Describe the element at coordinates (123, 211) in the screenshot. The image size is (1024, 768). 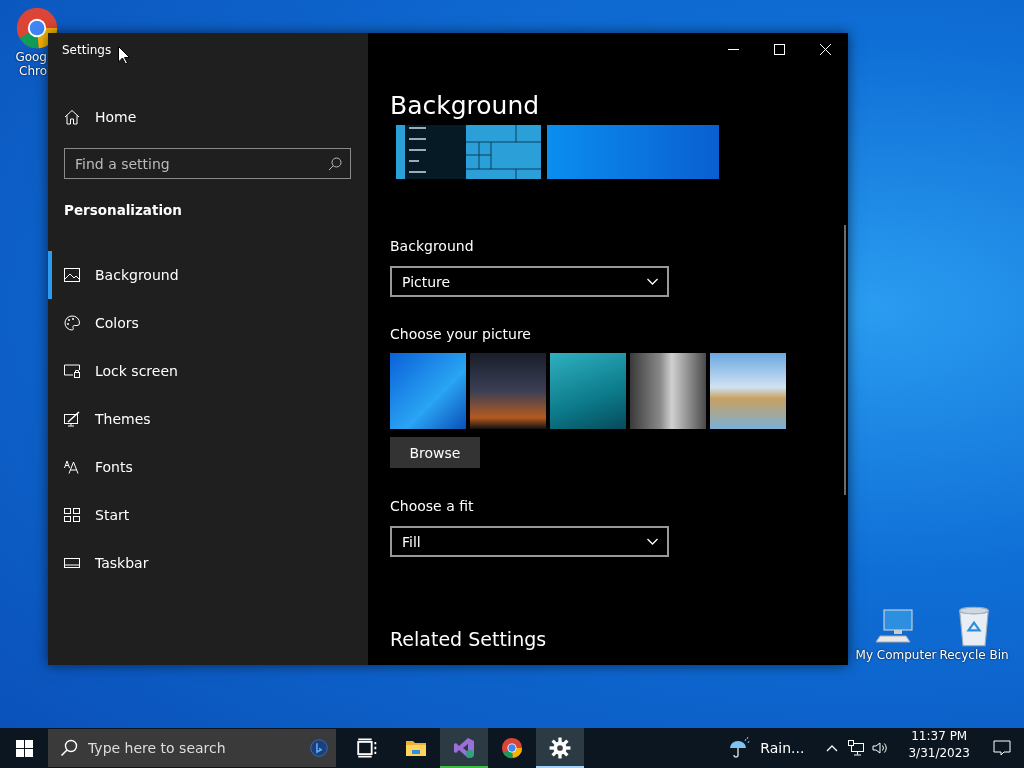
I see `section-heading: Personalization` at that location.